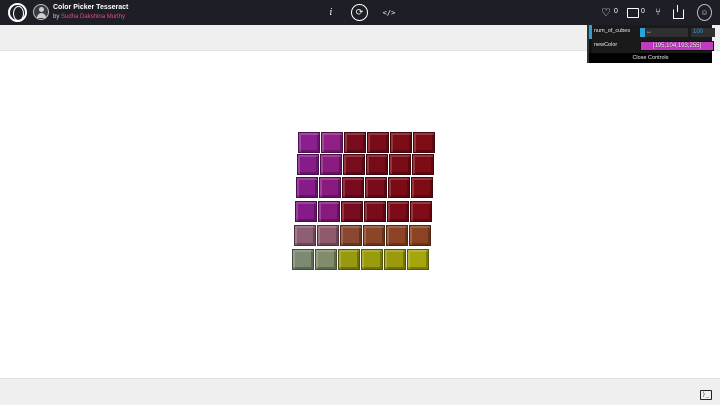  Describe the element at coordinates (650, 58) in the screenshot. I see `close-controls-button: Close Controls` at that location.